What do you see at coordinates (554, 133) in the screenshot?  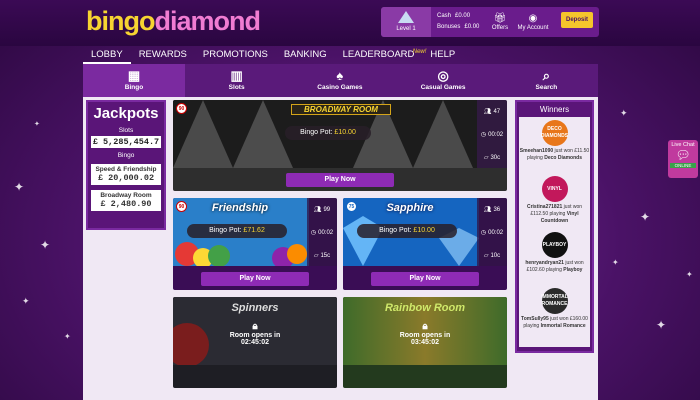 I see `game-logo: DECO DIAMONDS` at bounding box center [554, 133].